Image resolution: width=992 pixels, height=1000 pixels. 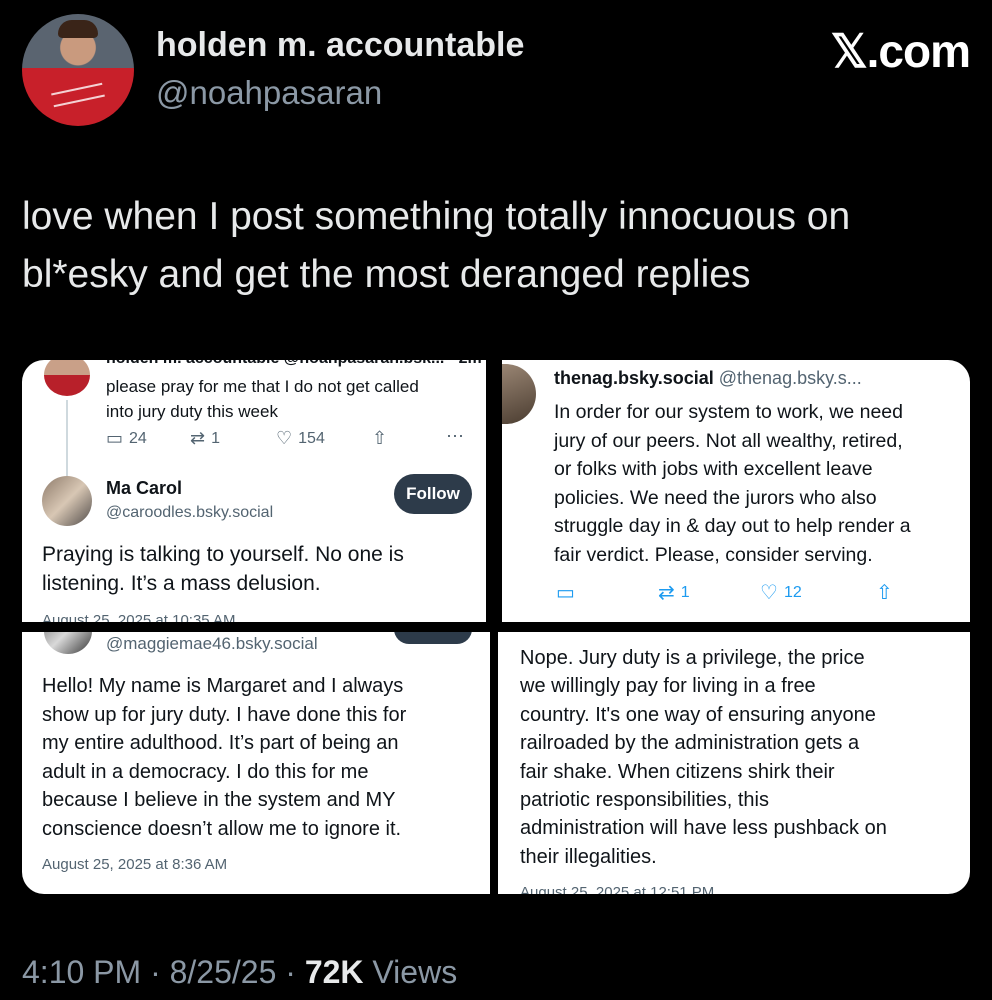 I want to click on reply-text-line: railroaded by the administration gets a, so click(x=690, y=743).